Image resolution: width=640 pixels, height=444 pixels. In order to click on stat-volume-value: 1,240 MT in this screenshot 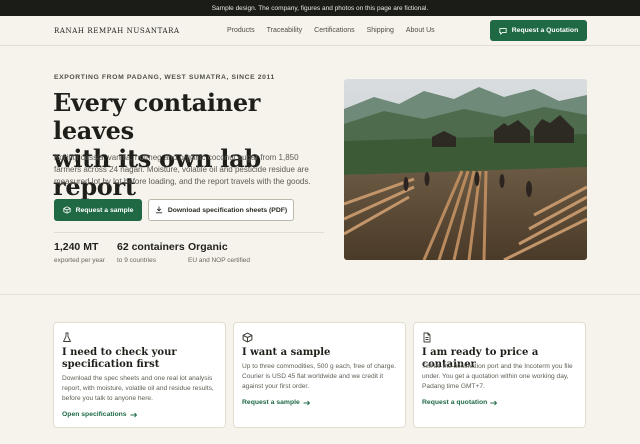, I will do `click(76, 247)`.